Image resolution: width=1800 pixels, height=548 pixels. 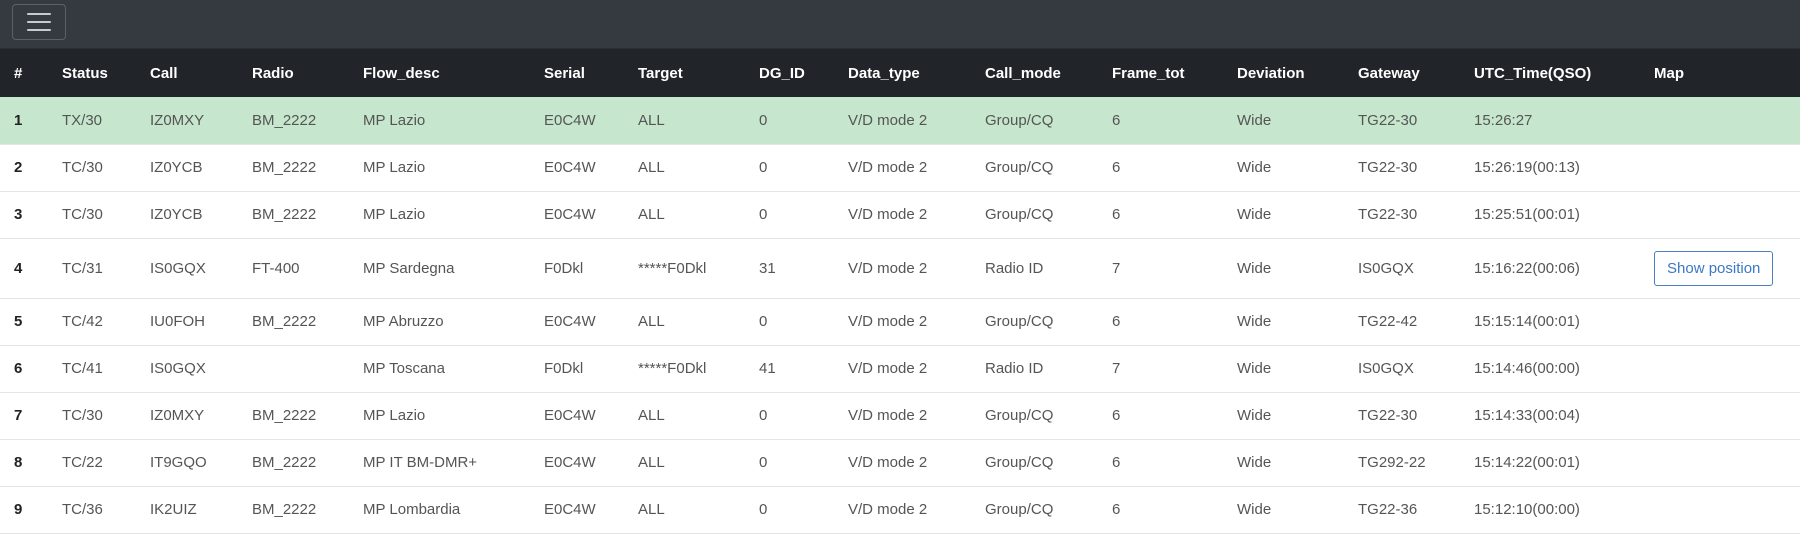 I want to click on cell-call: IZ0MXY, so click(x=187, y=416).